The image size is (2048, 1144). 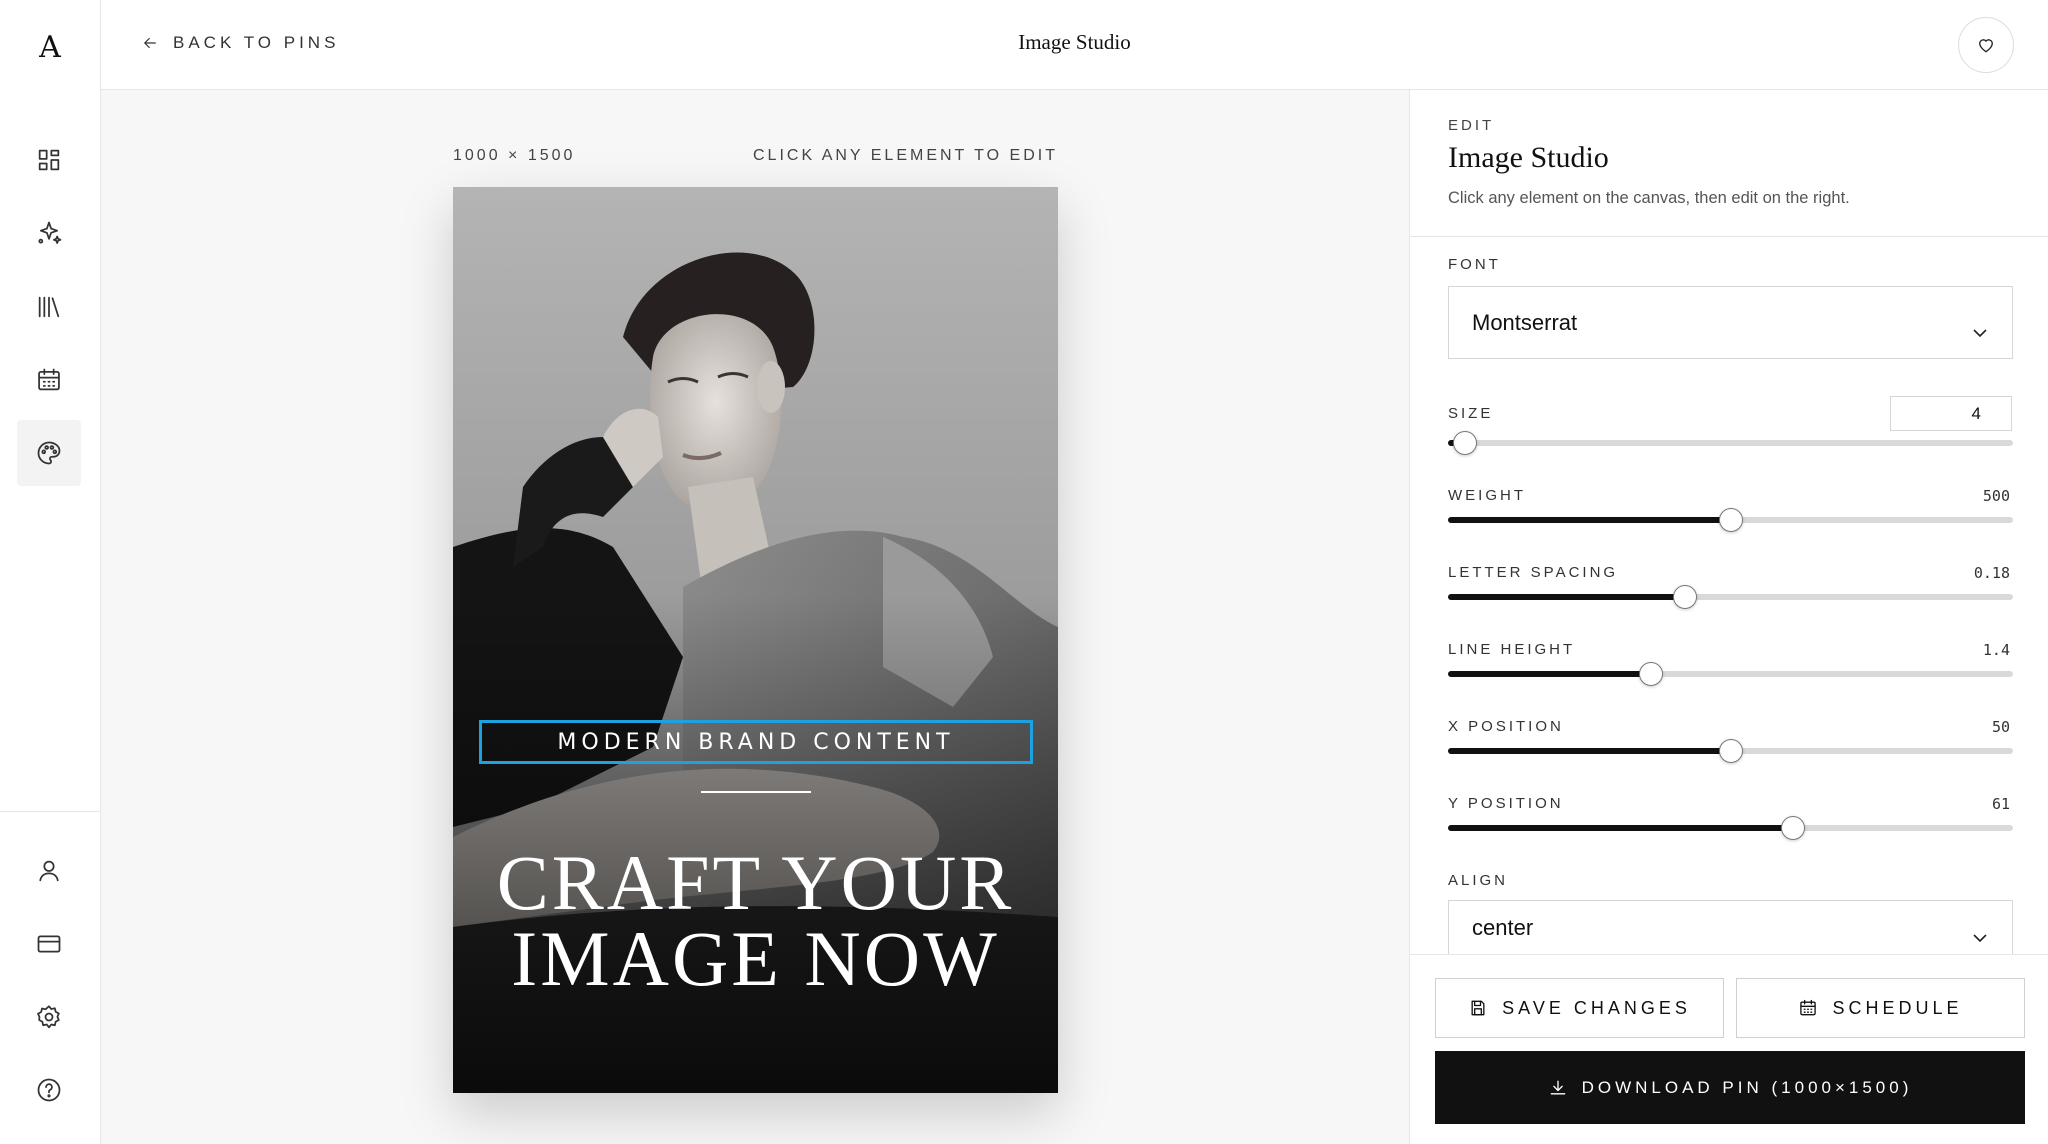 What do you see at coordinates (755, 959) in the screenshot?
I see `pin-headline-line-2: IMAGE NOW` at bounding box center [755, 959].